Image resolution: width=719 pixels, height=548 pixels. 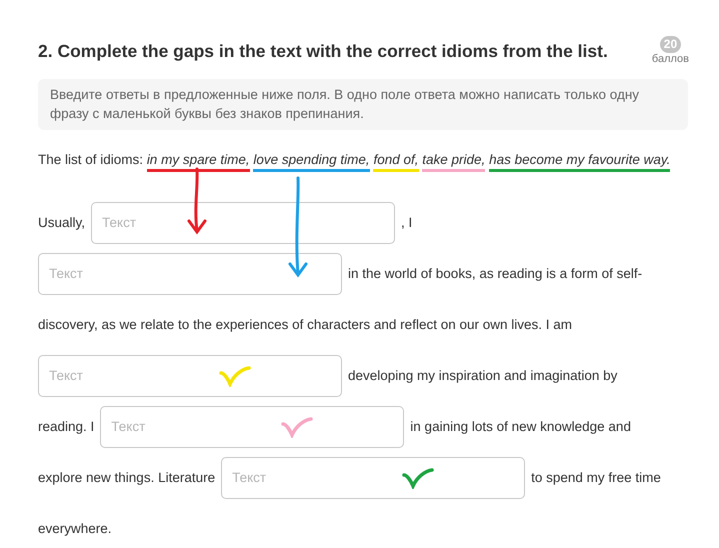 What do you see at coordinates (495, 273) in the screenshot?
I see `passage-text: in the world of books, as reading is a form of self-` at bounding box center [495, 273].